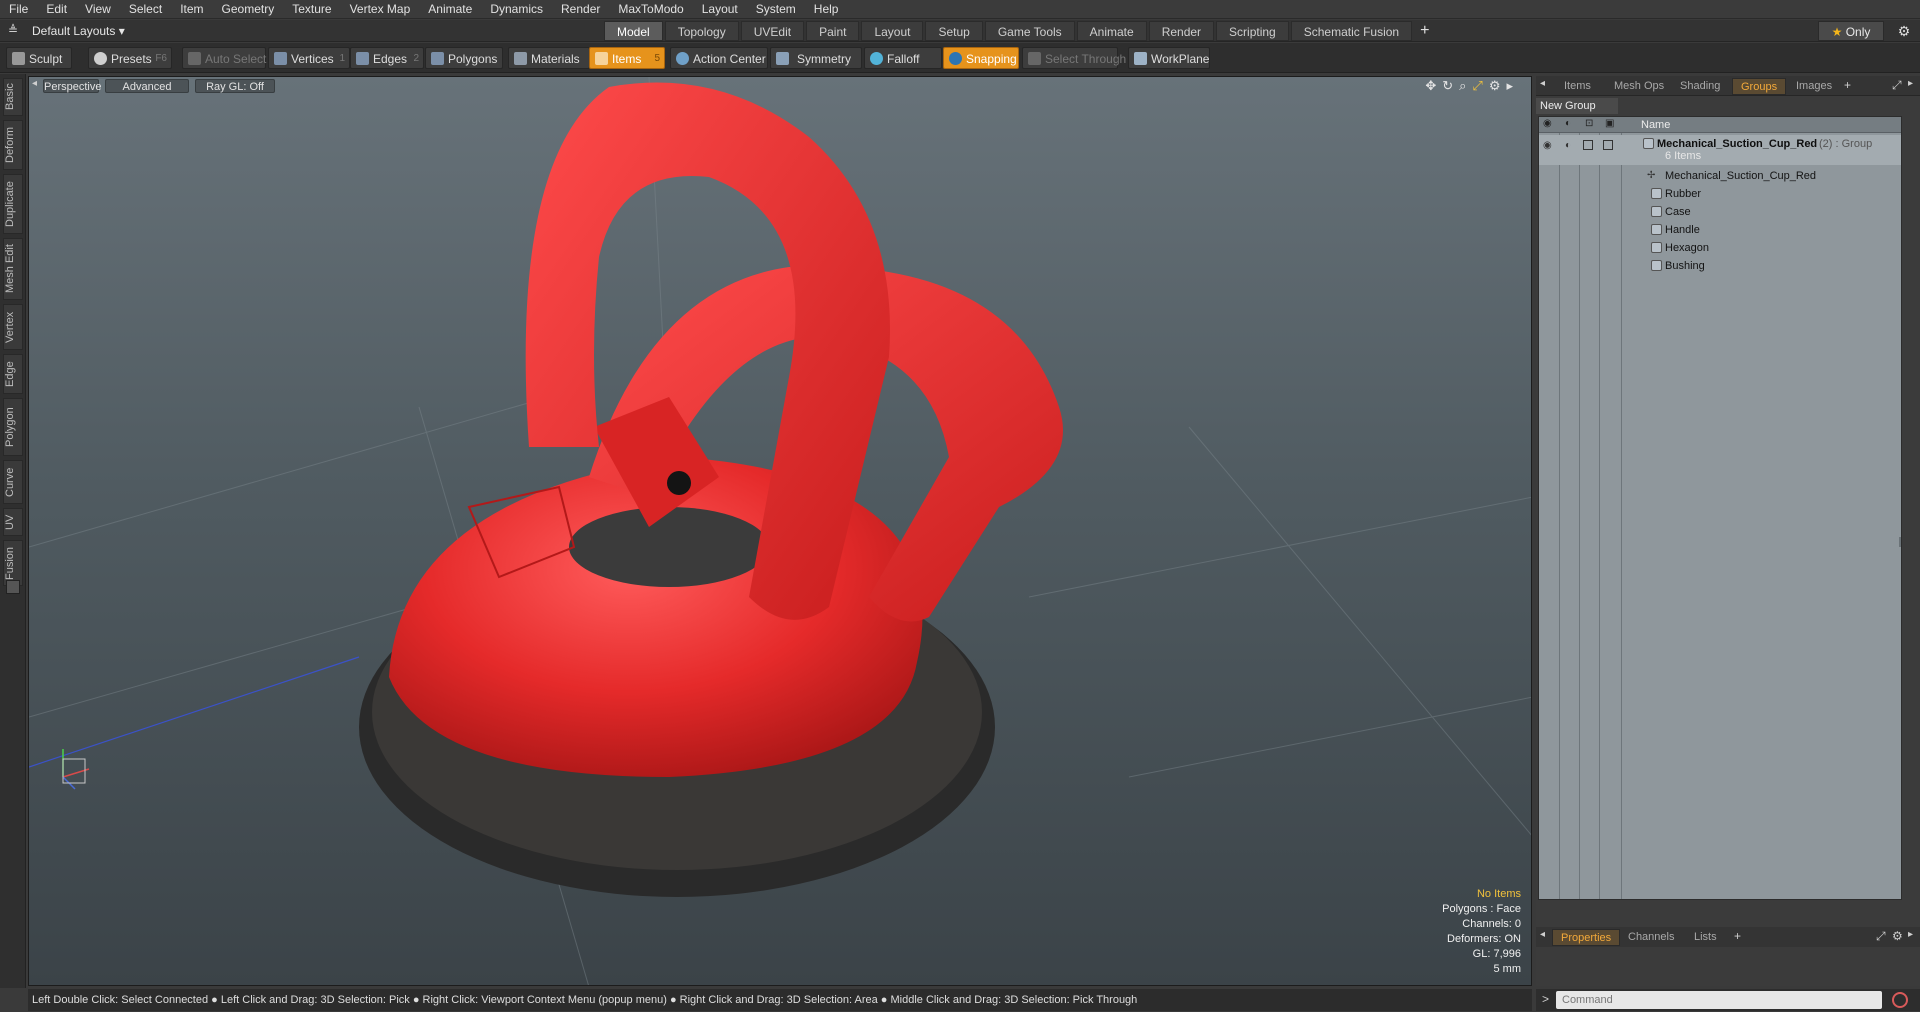 The height and width of the screenshot is (1012, 1920). What do you see at coordinates (892, 31) in the screenshot?
I see `tab-layout: Layout` at bounding box center [892, 31].